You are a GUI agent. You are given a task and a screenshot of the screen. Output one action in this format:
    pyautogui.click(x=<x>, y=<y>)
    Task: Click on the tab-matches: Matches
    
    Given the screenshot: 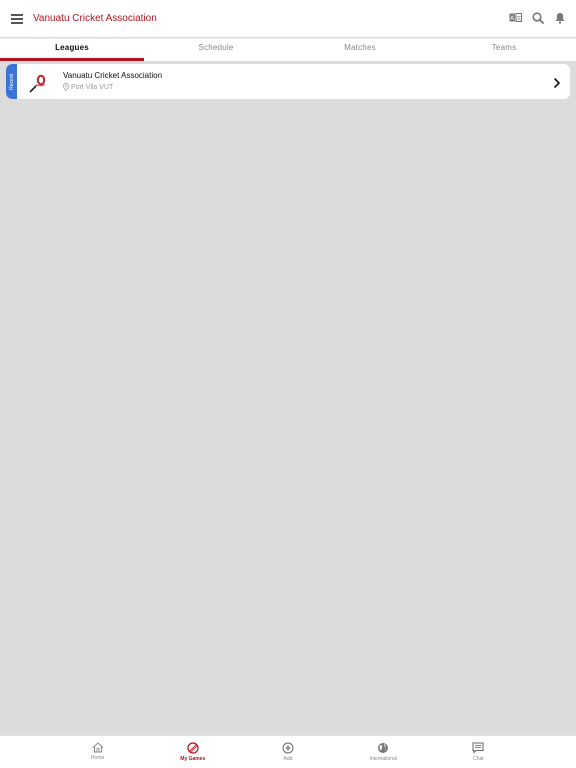 What is the action you would take?
    pyautogui.click(x=360, y=50)
    